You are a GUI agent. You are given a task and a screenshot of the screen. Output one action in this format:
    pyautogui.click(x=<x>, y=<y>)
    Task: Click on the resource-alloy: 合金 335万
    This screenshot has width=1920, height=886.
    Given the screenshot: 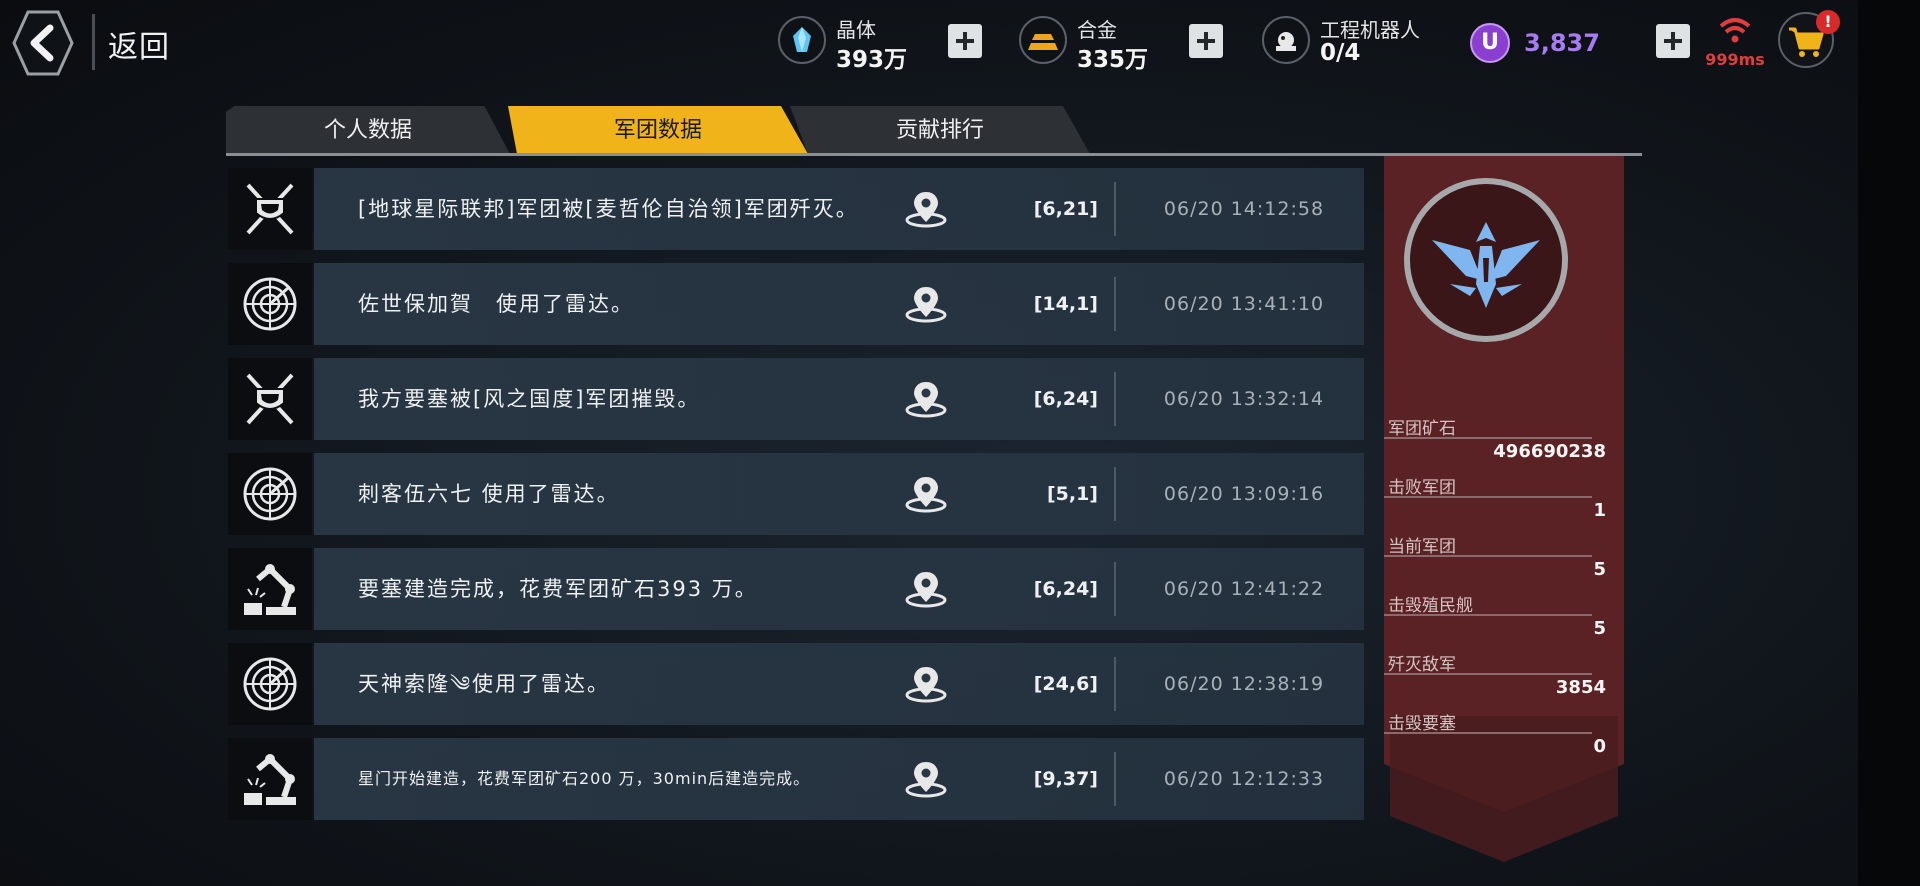 What is the action you would take?
    pyautogui.click(x=1094, y=42)
    